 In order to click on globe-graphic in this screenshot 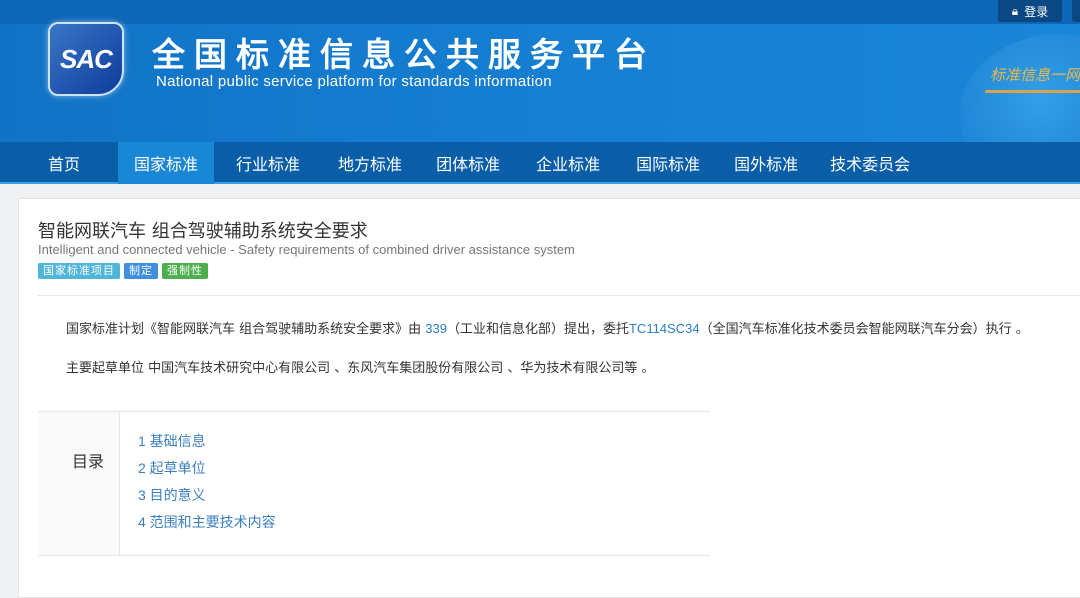, I will do `click(1020, 88)`.